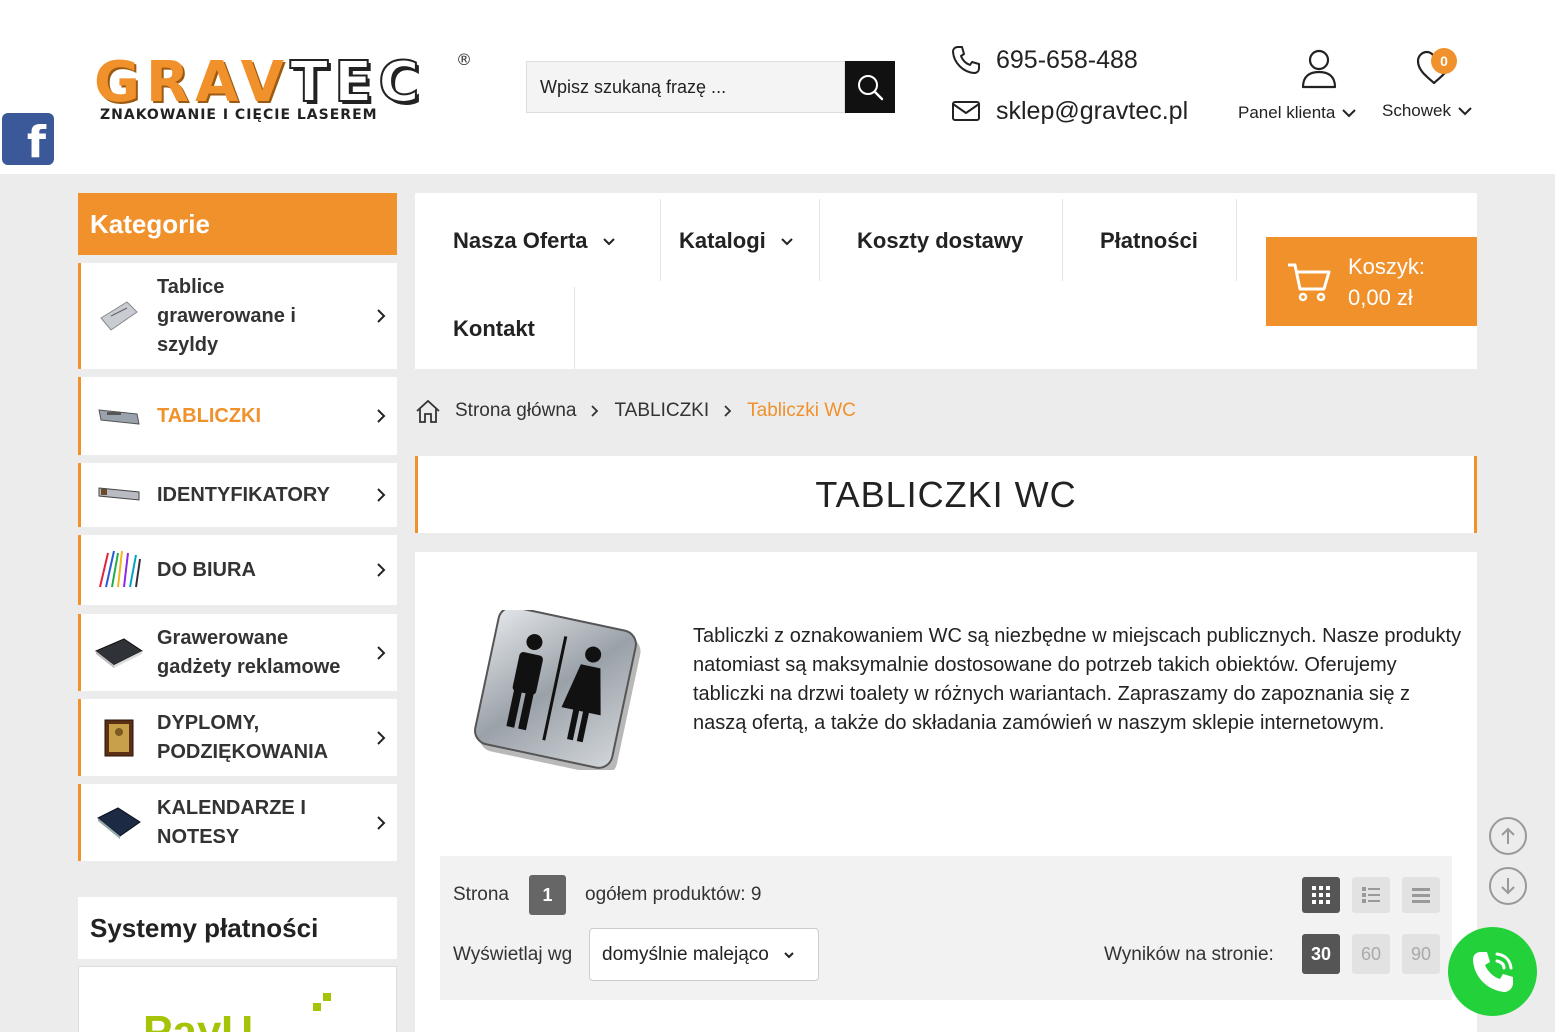  I want to click on user-icon, so click(1318, 69).